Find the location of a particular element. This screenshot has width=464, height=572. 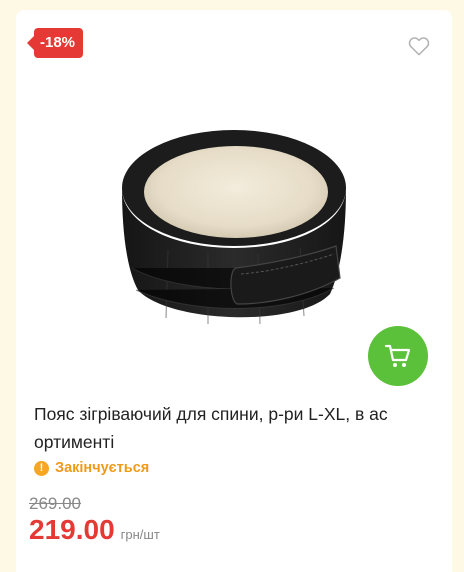

add-to-cart-button is located at coordinates (398, 356).